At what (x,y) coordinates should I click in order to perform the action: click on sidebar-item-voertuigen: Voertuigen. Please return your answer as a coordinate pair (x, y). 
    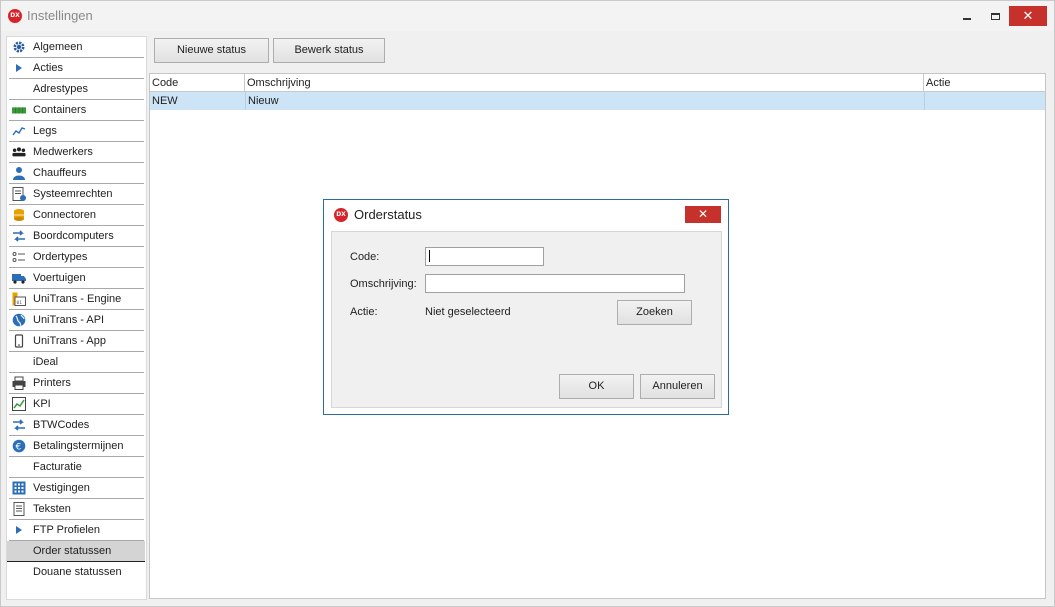
    Looking at the image, I should click on (76, 278).